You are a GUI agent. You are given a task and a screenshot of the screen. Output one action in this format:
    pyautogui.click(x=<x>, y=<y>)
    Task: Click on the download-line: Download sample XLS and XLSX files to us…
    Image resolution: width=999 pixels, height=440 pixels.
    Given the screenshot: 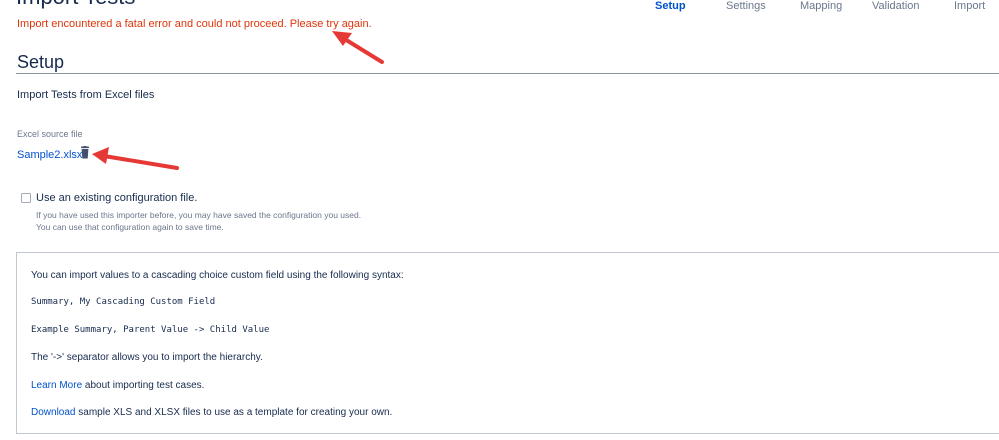 What is the action you would take?
    pyautogui.click(x=211, y=412)
    